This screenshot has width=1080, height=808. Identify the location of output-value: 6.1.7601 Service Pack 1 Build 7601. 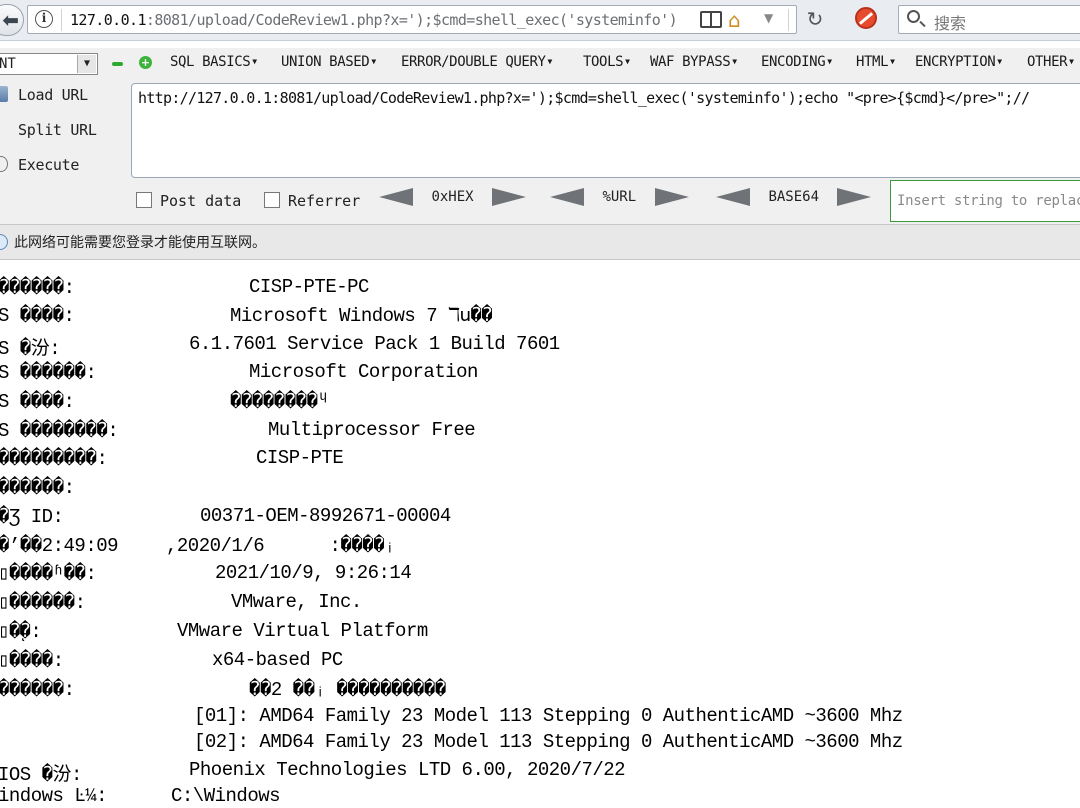
(374, 344).